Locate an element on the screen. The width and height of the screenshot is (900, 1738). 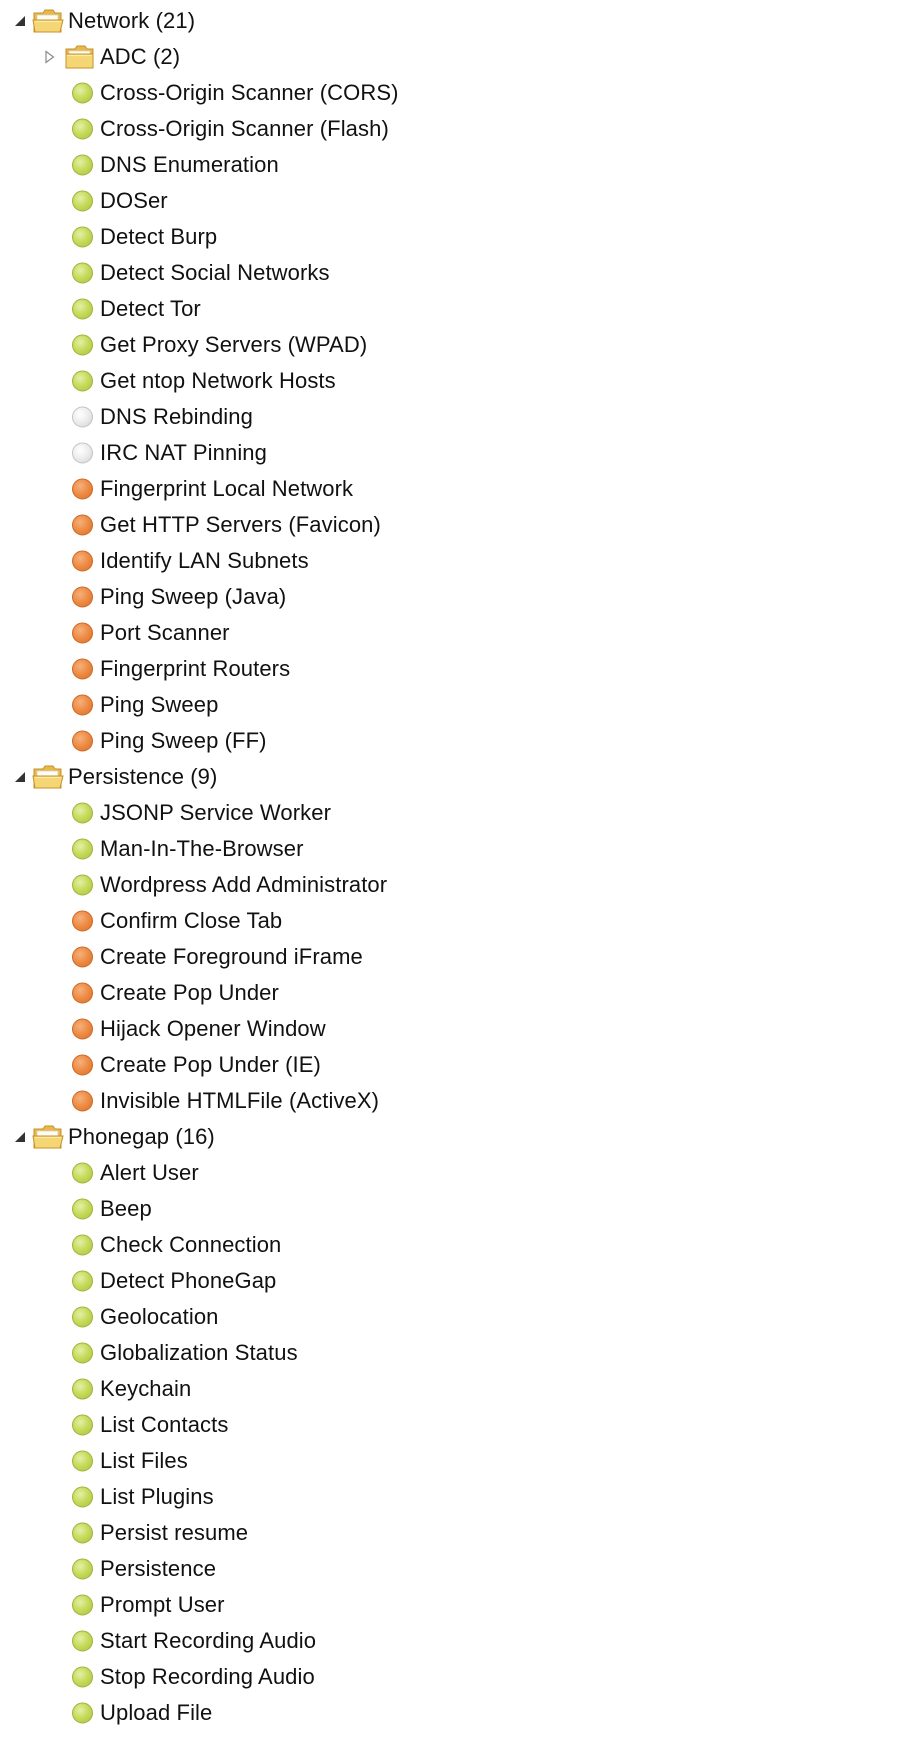
tree-item-label: Cross-Origin Scanner (CORS) is located at coordinates (249, 92).